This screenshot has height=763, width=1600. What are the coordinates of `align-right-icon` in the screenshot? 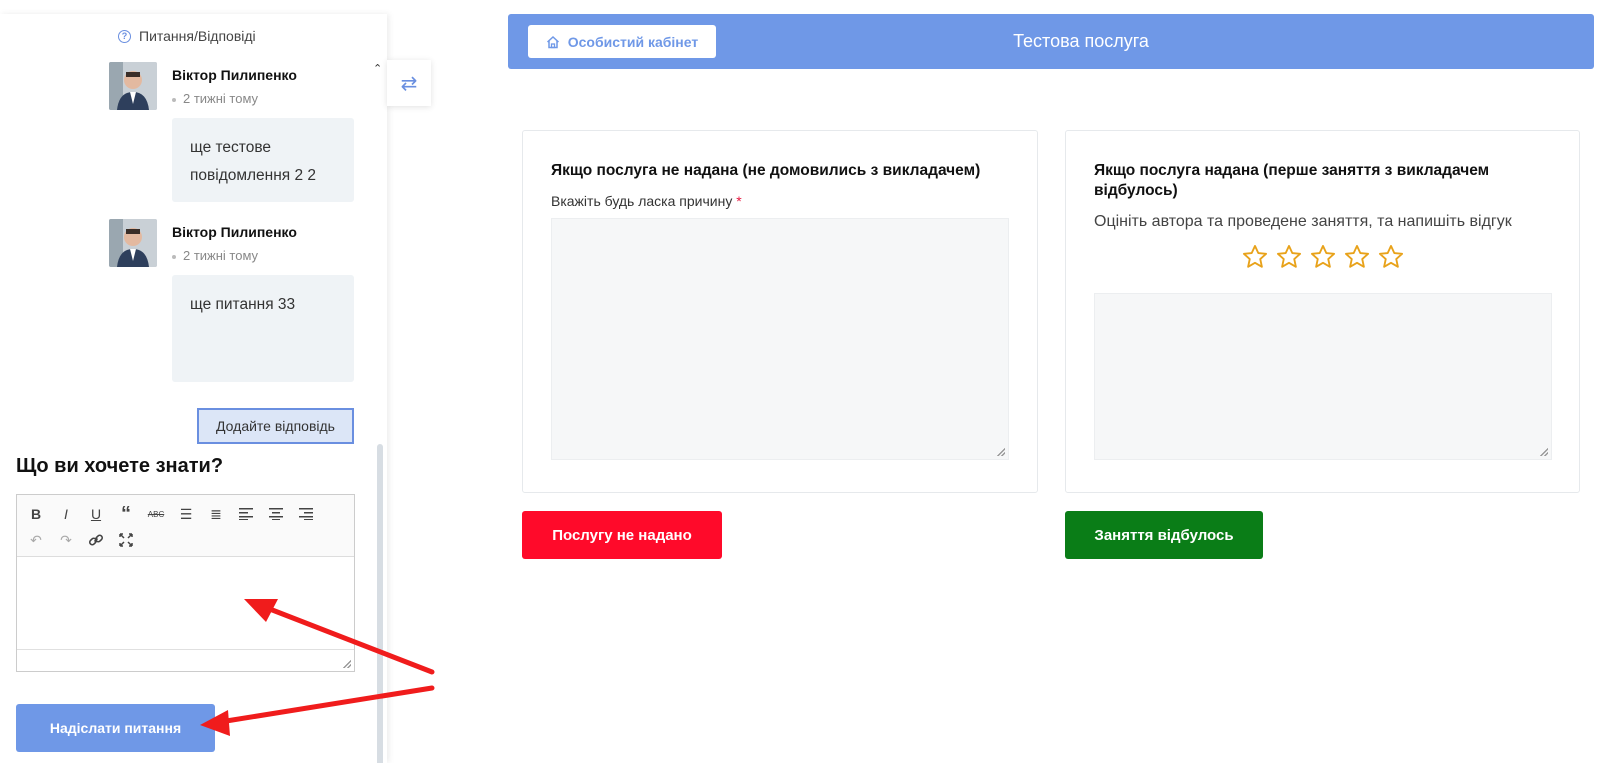 It's located at (306, 514).